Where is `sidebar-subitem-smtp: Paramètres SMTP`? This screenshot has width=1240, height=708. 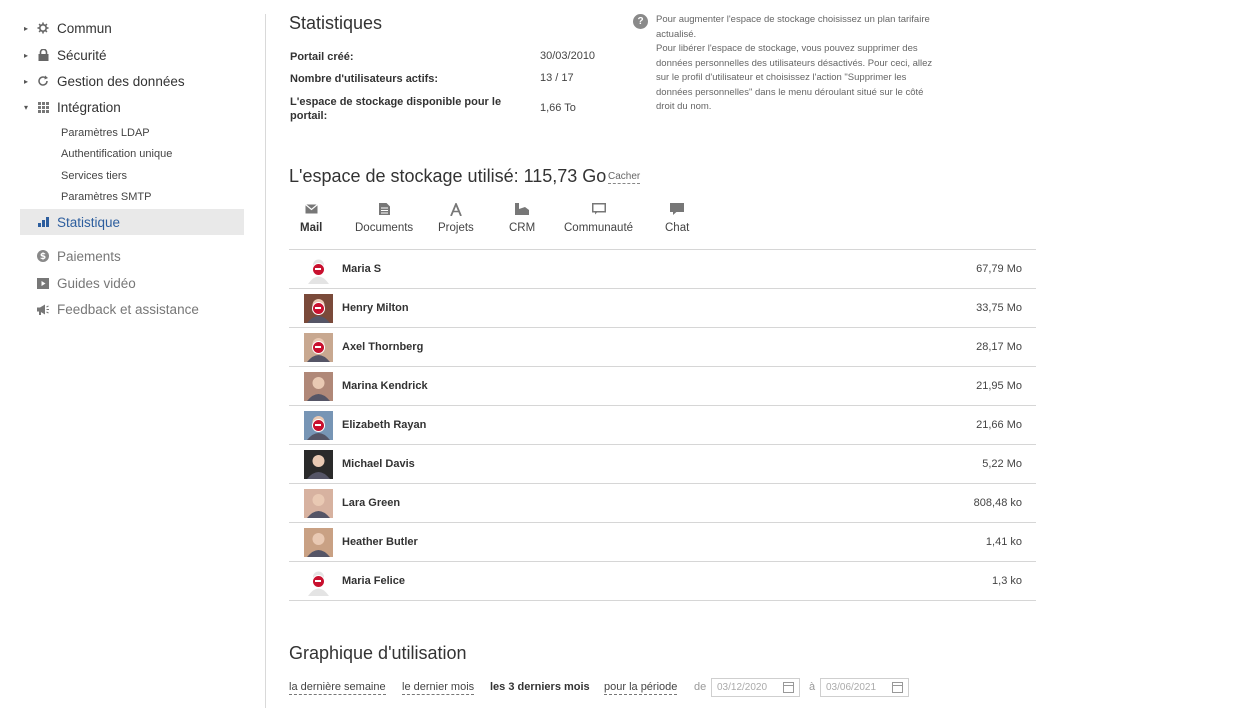 sidebar-subitem-smtp: Paramètres SMTP is located at coordinates (106, 197).